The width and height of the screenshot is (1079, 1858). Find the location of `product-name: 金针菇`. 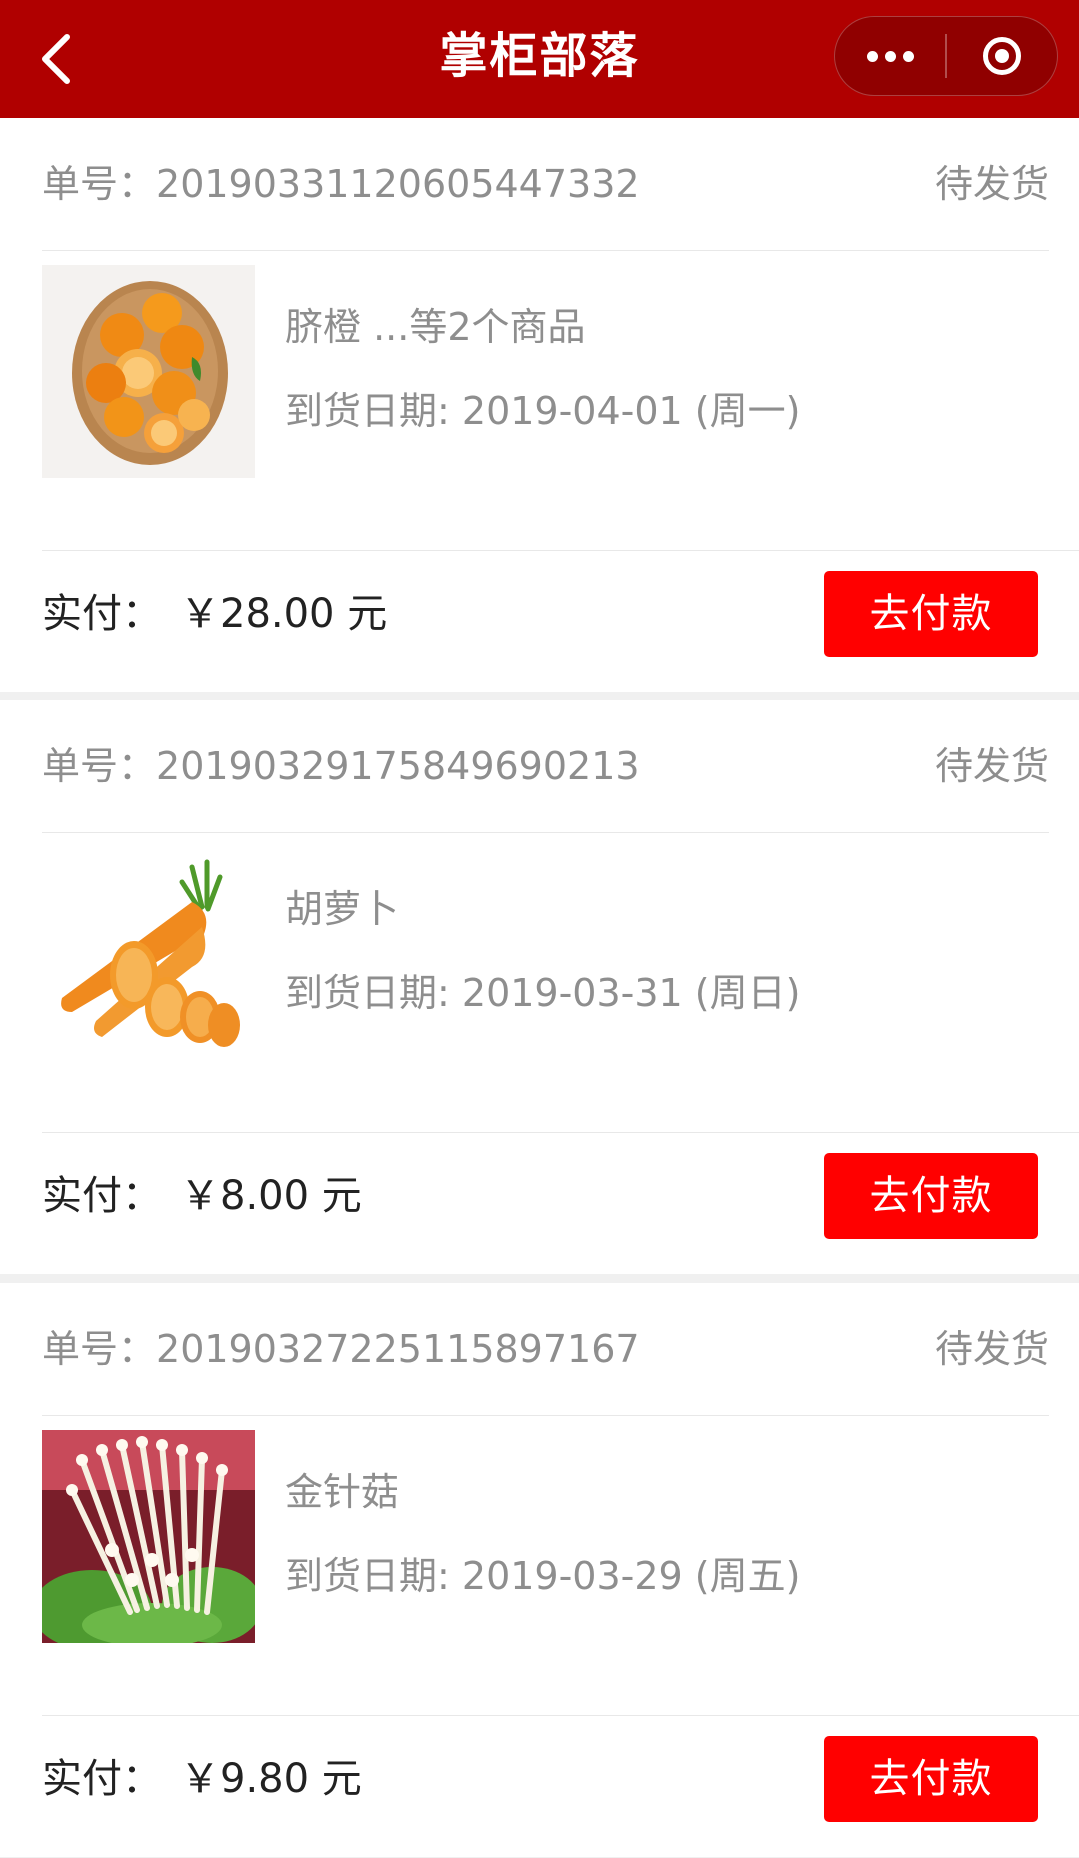

product-name: 金针菇 is located at coordinates (342, 1492).